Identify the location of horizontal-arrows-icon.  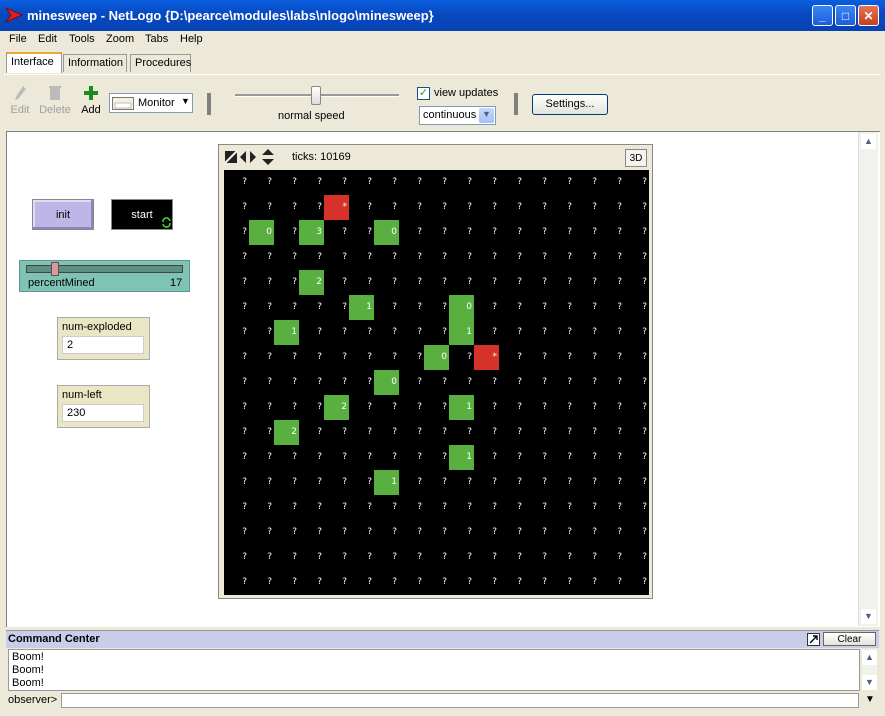
(248, 157).